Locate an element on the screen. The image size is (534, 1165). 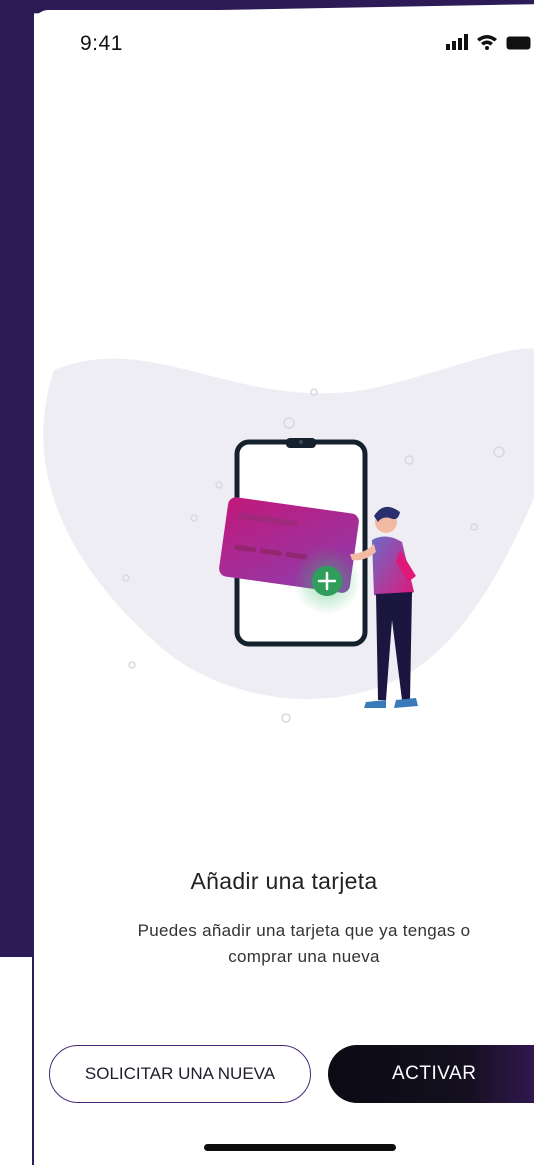
page-title: Añadir una tarjeta is located at coordinates (284, 881).